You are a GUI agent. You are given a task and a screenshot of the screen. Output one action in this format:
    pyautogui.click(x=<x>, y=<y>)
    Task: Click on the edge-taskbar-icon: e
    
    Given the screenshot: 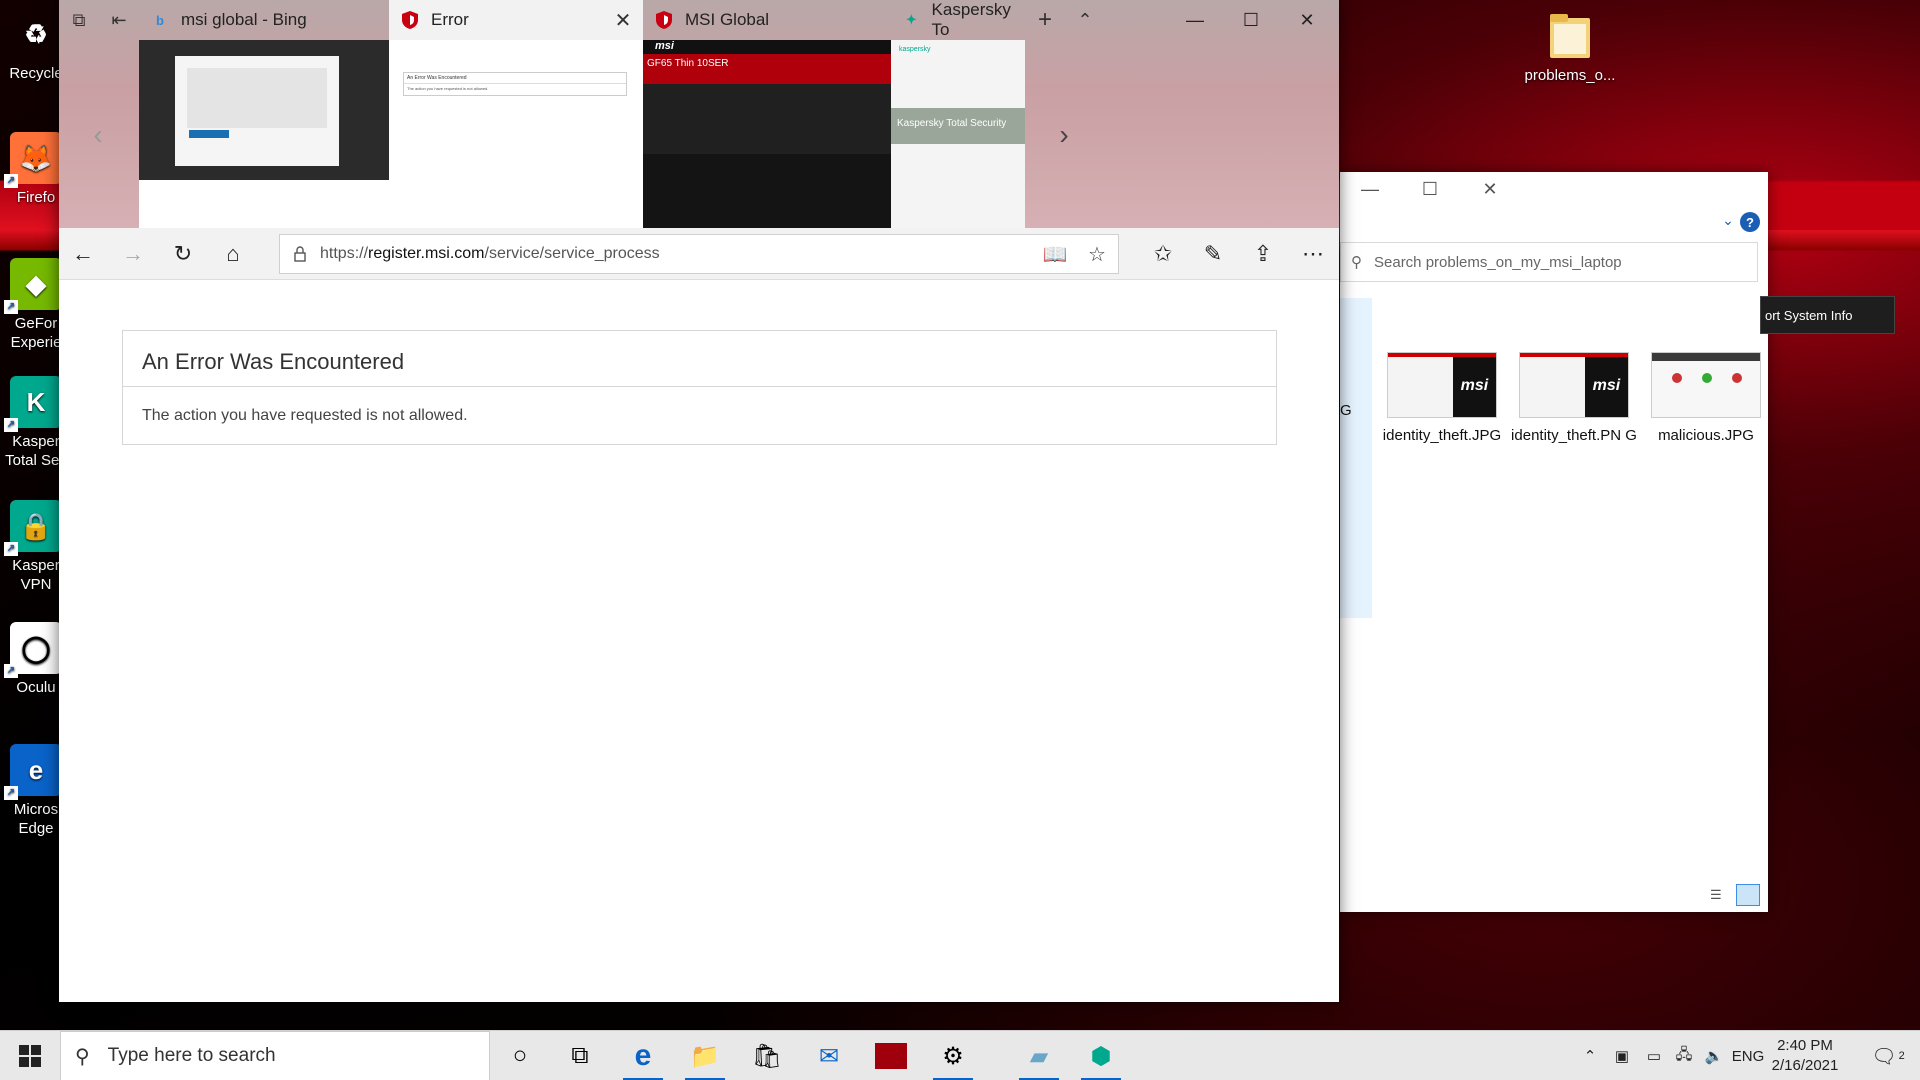 What is the action you would take?
    pyautogui.click(x=643, y=1055)
    